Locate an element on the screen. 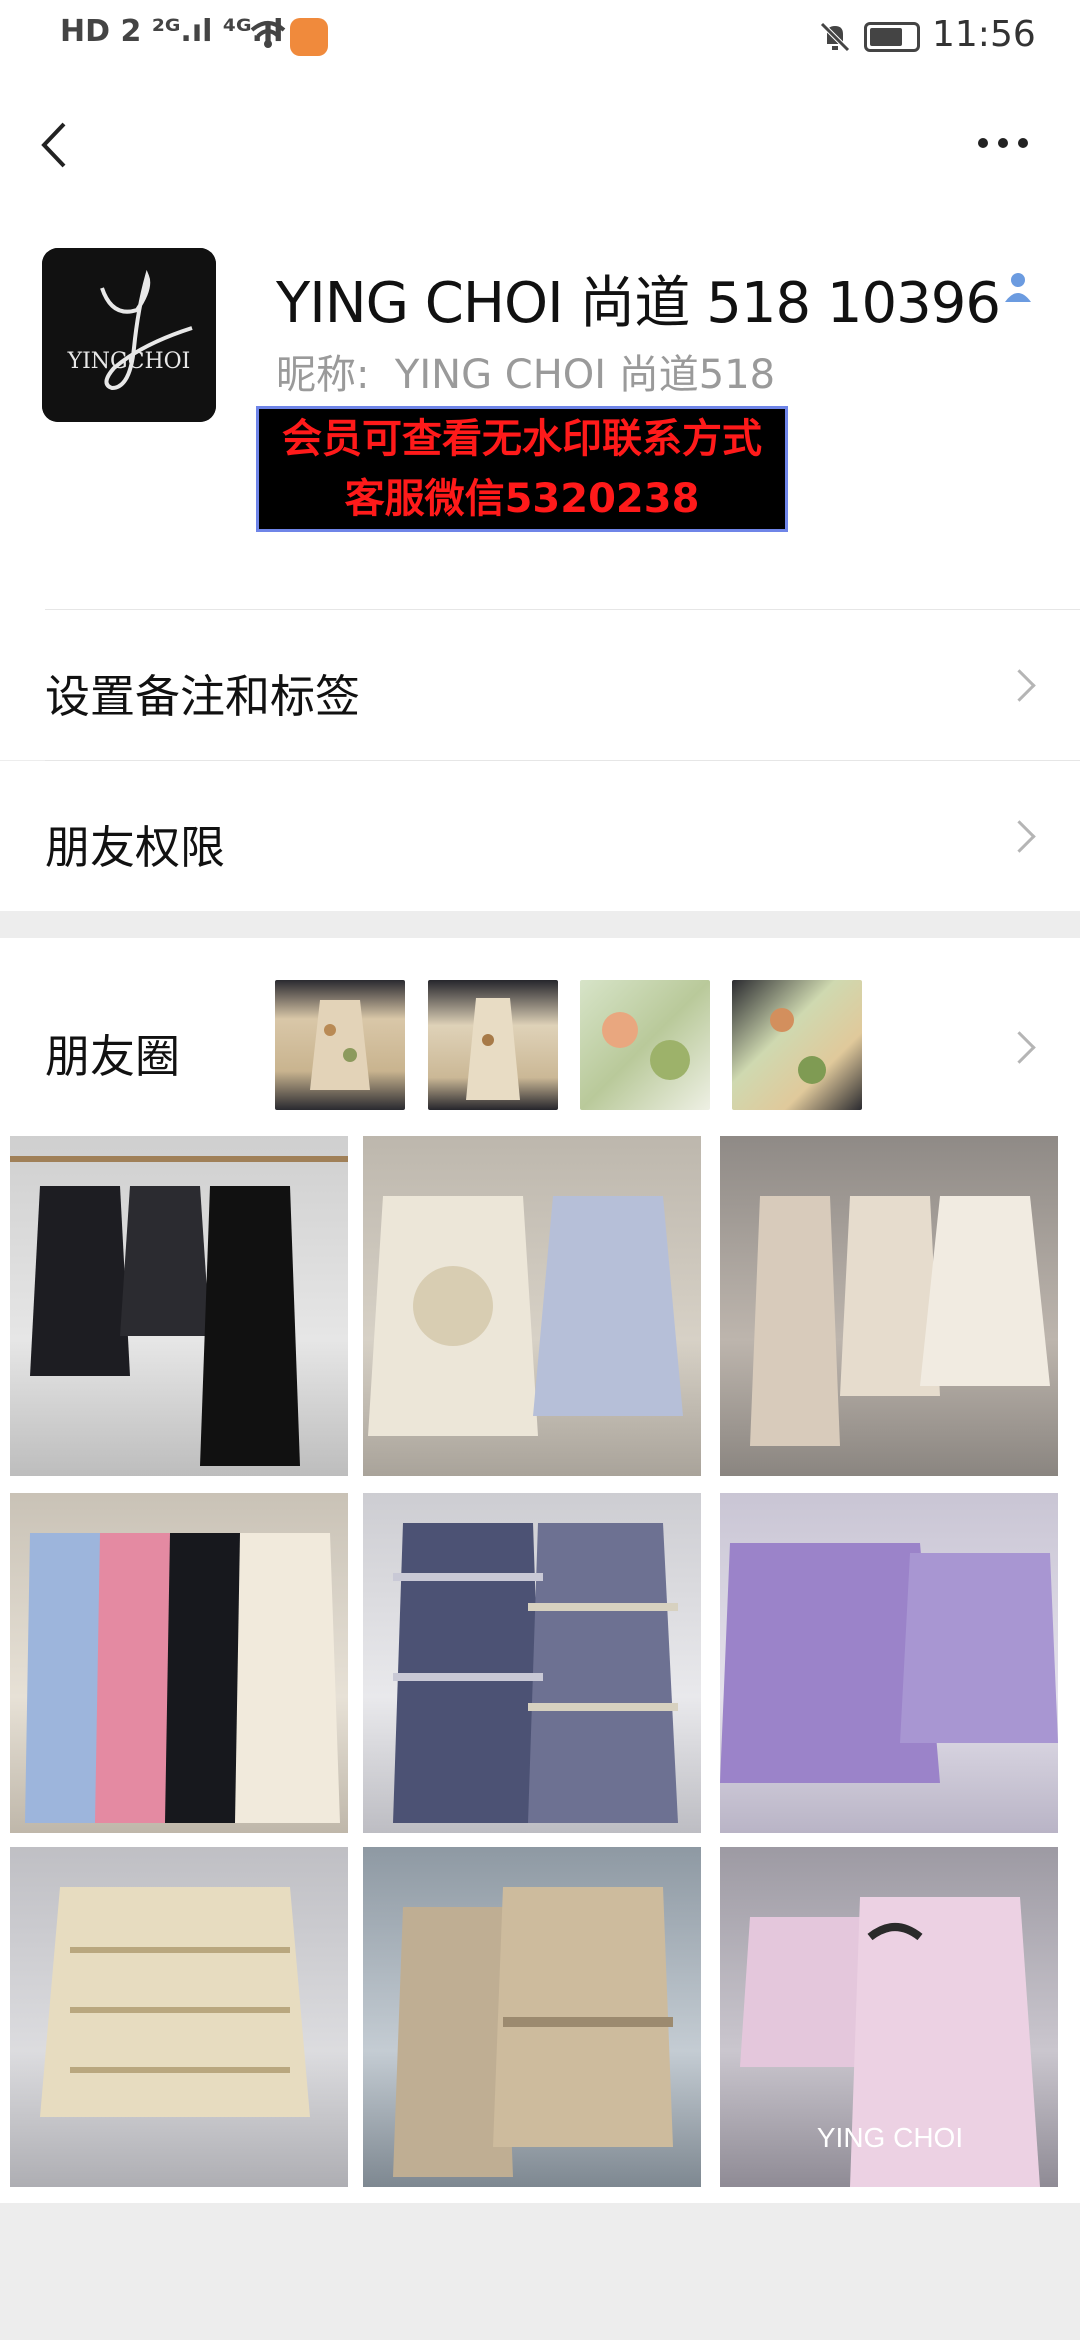 This screenshot has height=2340, width=1080. top-nav-bar is located at coordinates (540, 140).